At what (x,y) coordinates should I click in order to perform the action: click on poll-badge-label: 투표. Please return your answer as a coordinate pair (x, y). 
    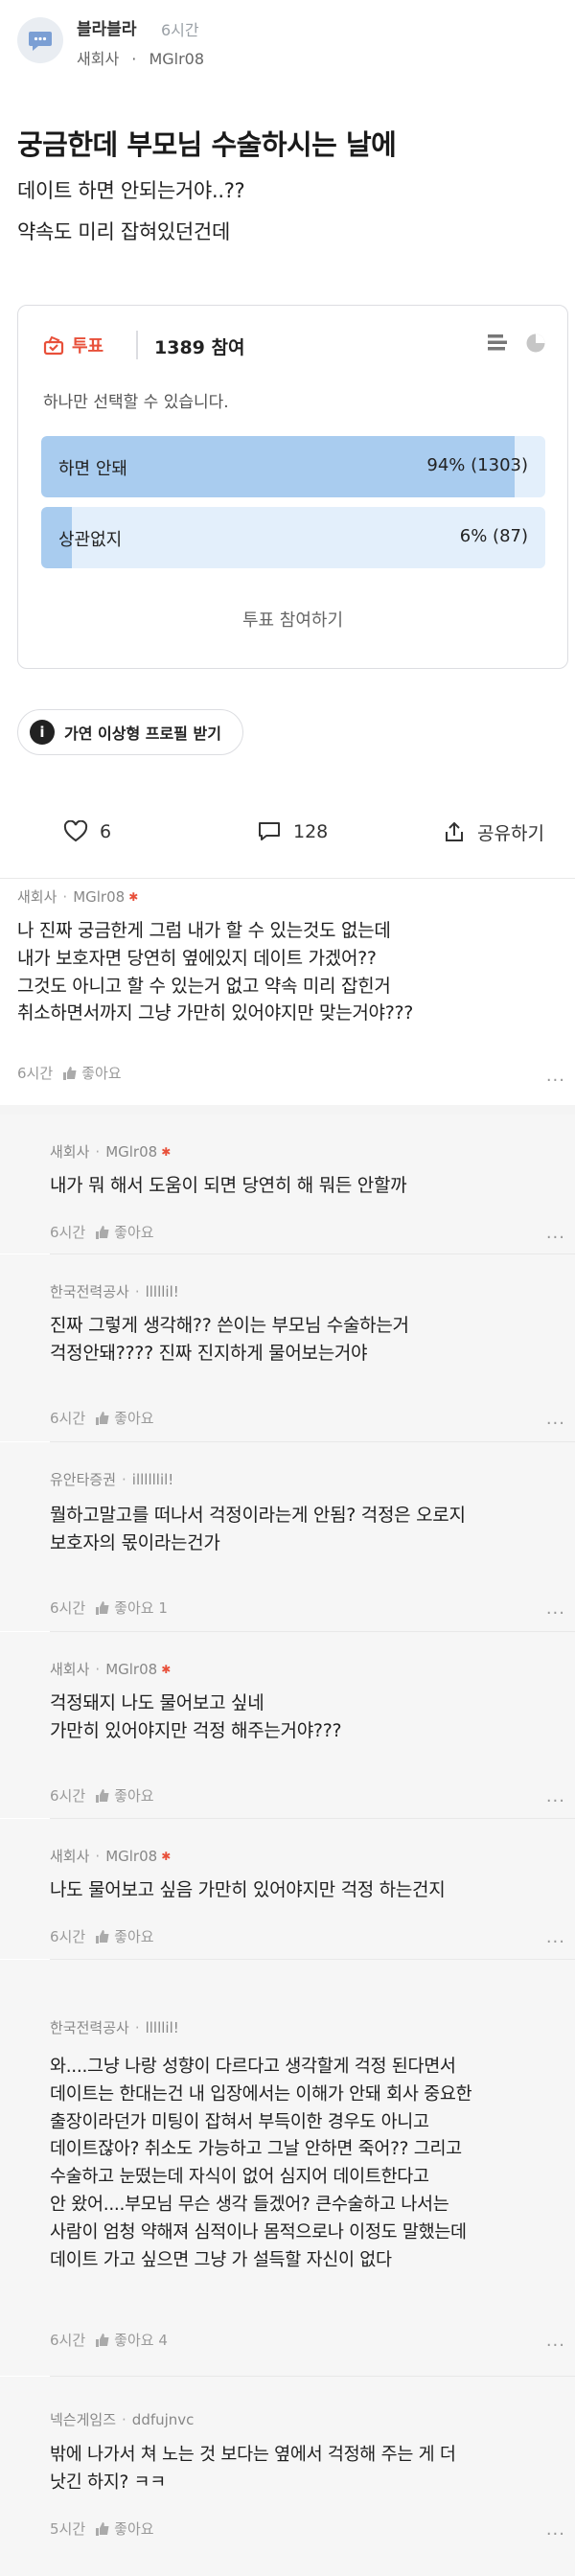
    Looking at the image, I should click on (88, 346).